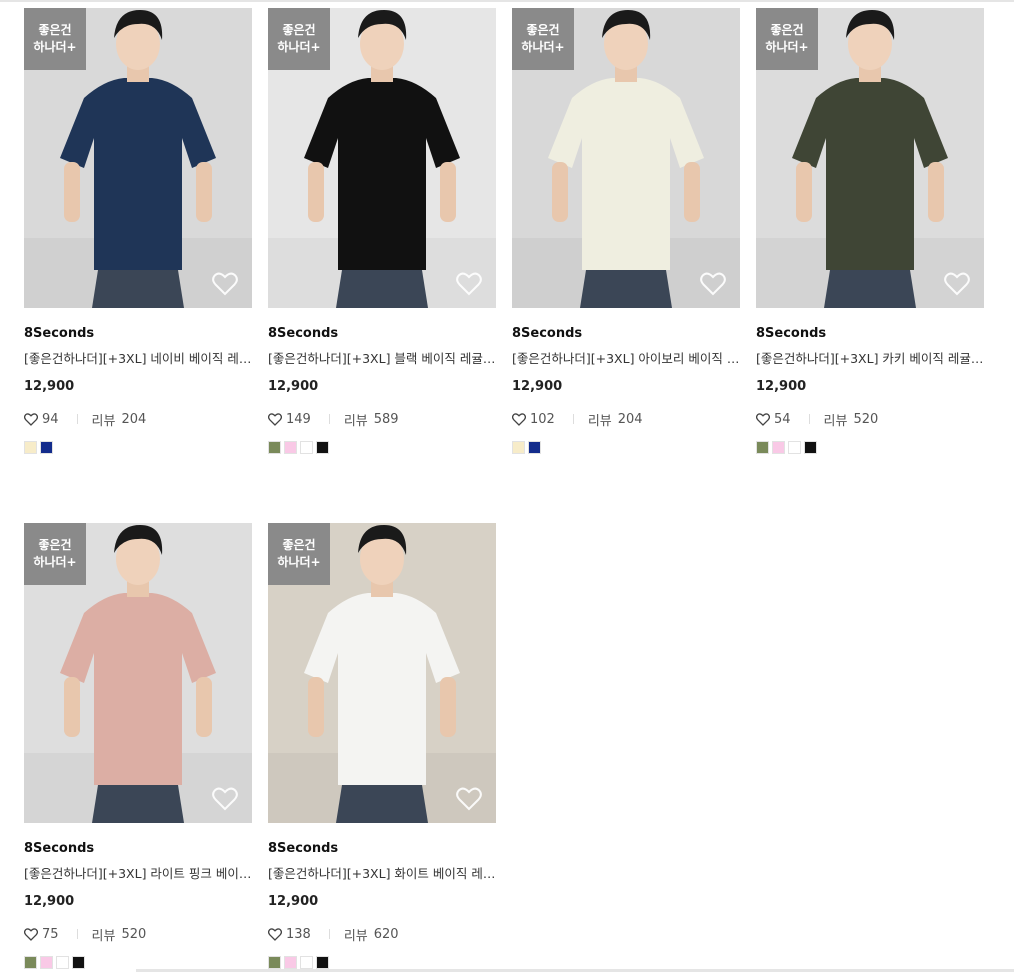 The image size is (1014, 972). I want to click on review-count: 589, so click(386, 419).